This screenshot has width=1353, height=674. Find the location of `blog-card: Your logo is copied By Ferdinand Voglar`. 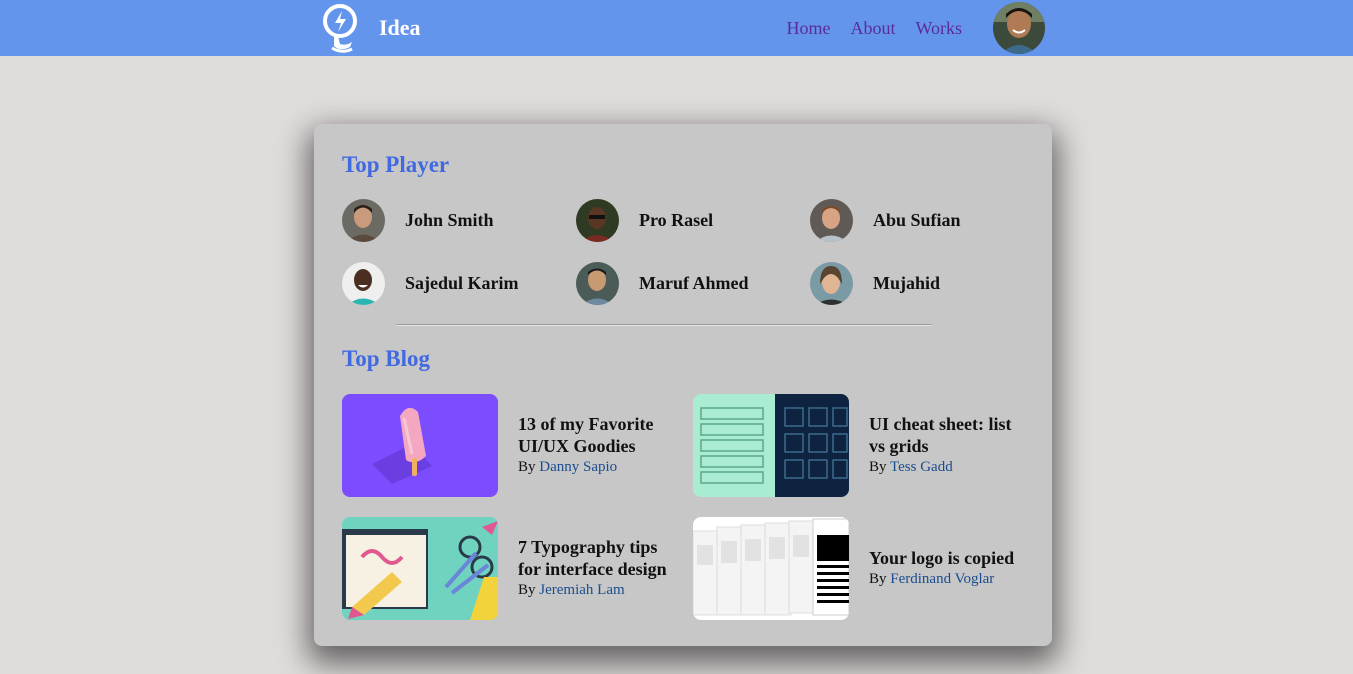

blog-card: Your logo is copied By Ferdinand Voglar is located at coordinates (861, 568).